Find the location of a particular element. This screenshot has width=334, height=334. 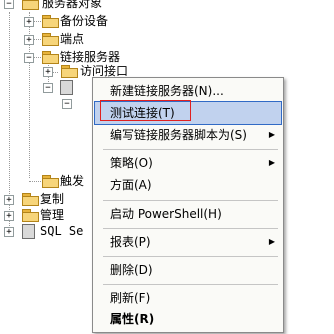

tree-node-label: 端点 is located at coordinates (72, 39).